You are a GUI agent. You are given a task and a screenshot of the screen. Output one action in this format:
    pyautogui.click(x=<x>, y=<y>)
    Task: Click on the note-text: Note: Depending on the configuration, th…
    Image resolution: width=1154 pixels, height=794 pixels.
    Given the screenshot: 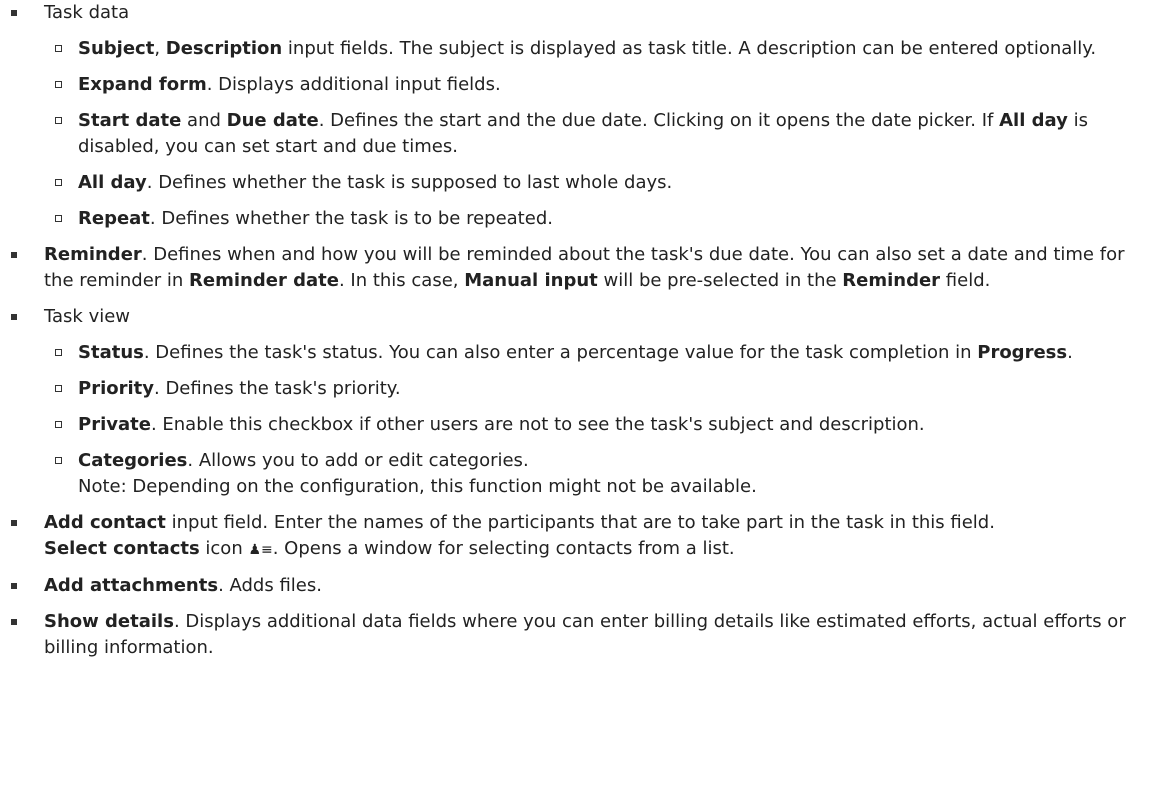 What is the action you would take?
    pyautogui.click(x=417, y=486)
    